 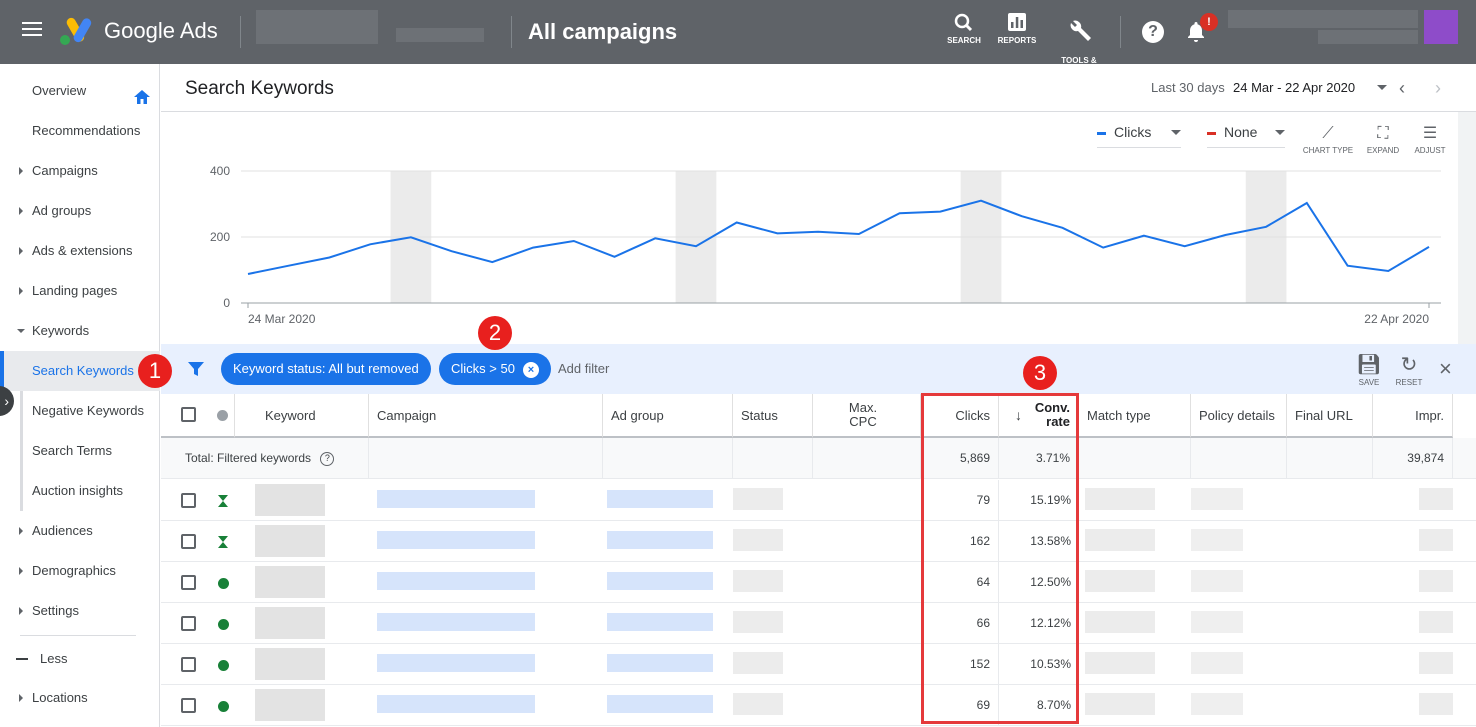 What do you see at coordinates (1217, 581) in the screenshot?
I see `policy-redacted` at bounding box center [1217, 581].